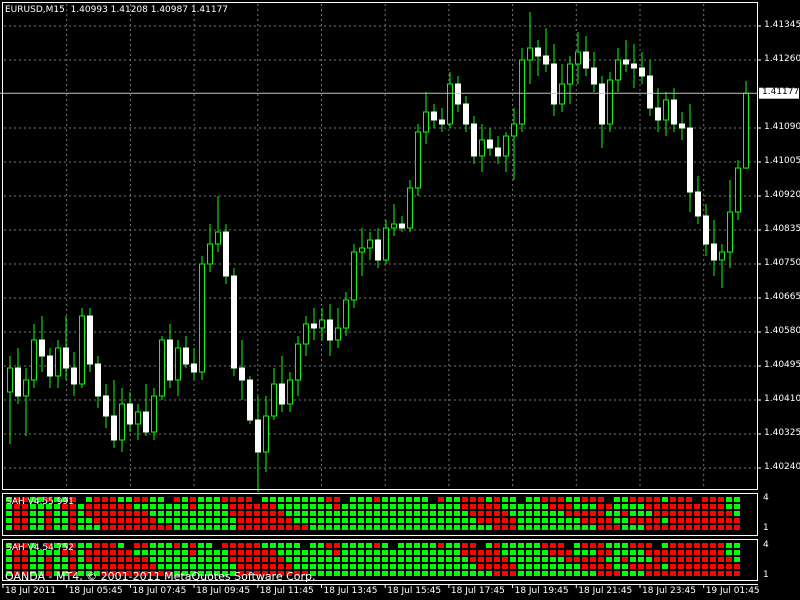  What do you see at coordinates (766, 528) in the screenshot?
I see `indicator-1-scale-min: 1` at bounding box center [766, 528].